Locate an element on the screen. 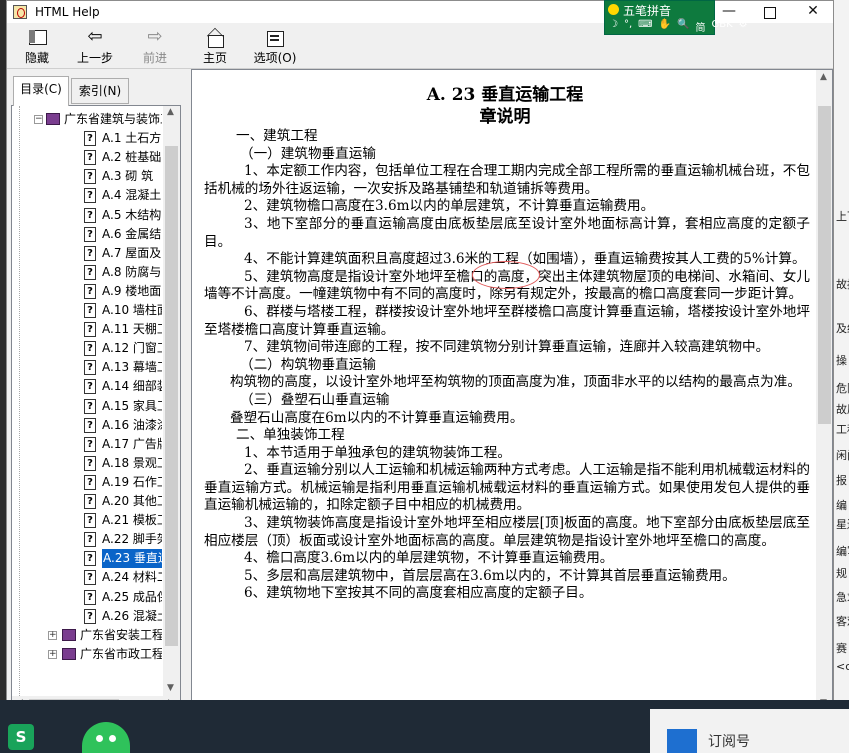  topic-title: A. 23 垂直运输工程 is located at coordinates (505, 95).